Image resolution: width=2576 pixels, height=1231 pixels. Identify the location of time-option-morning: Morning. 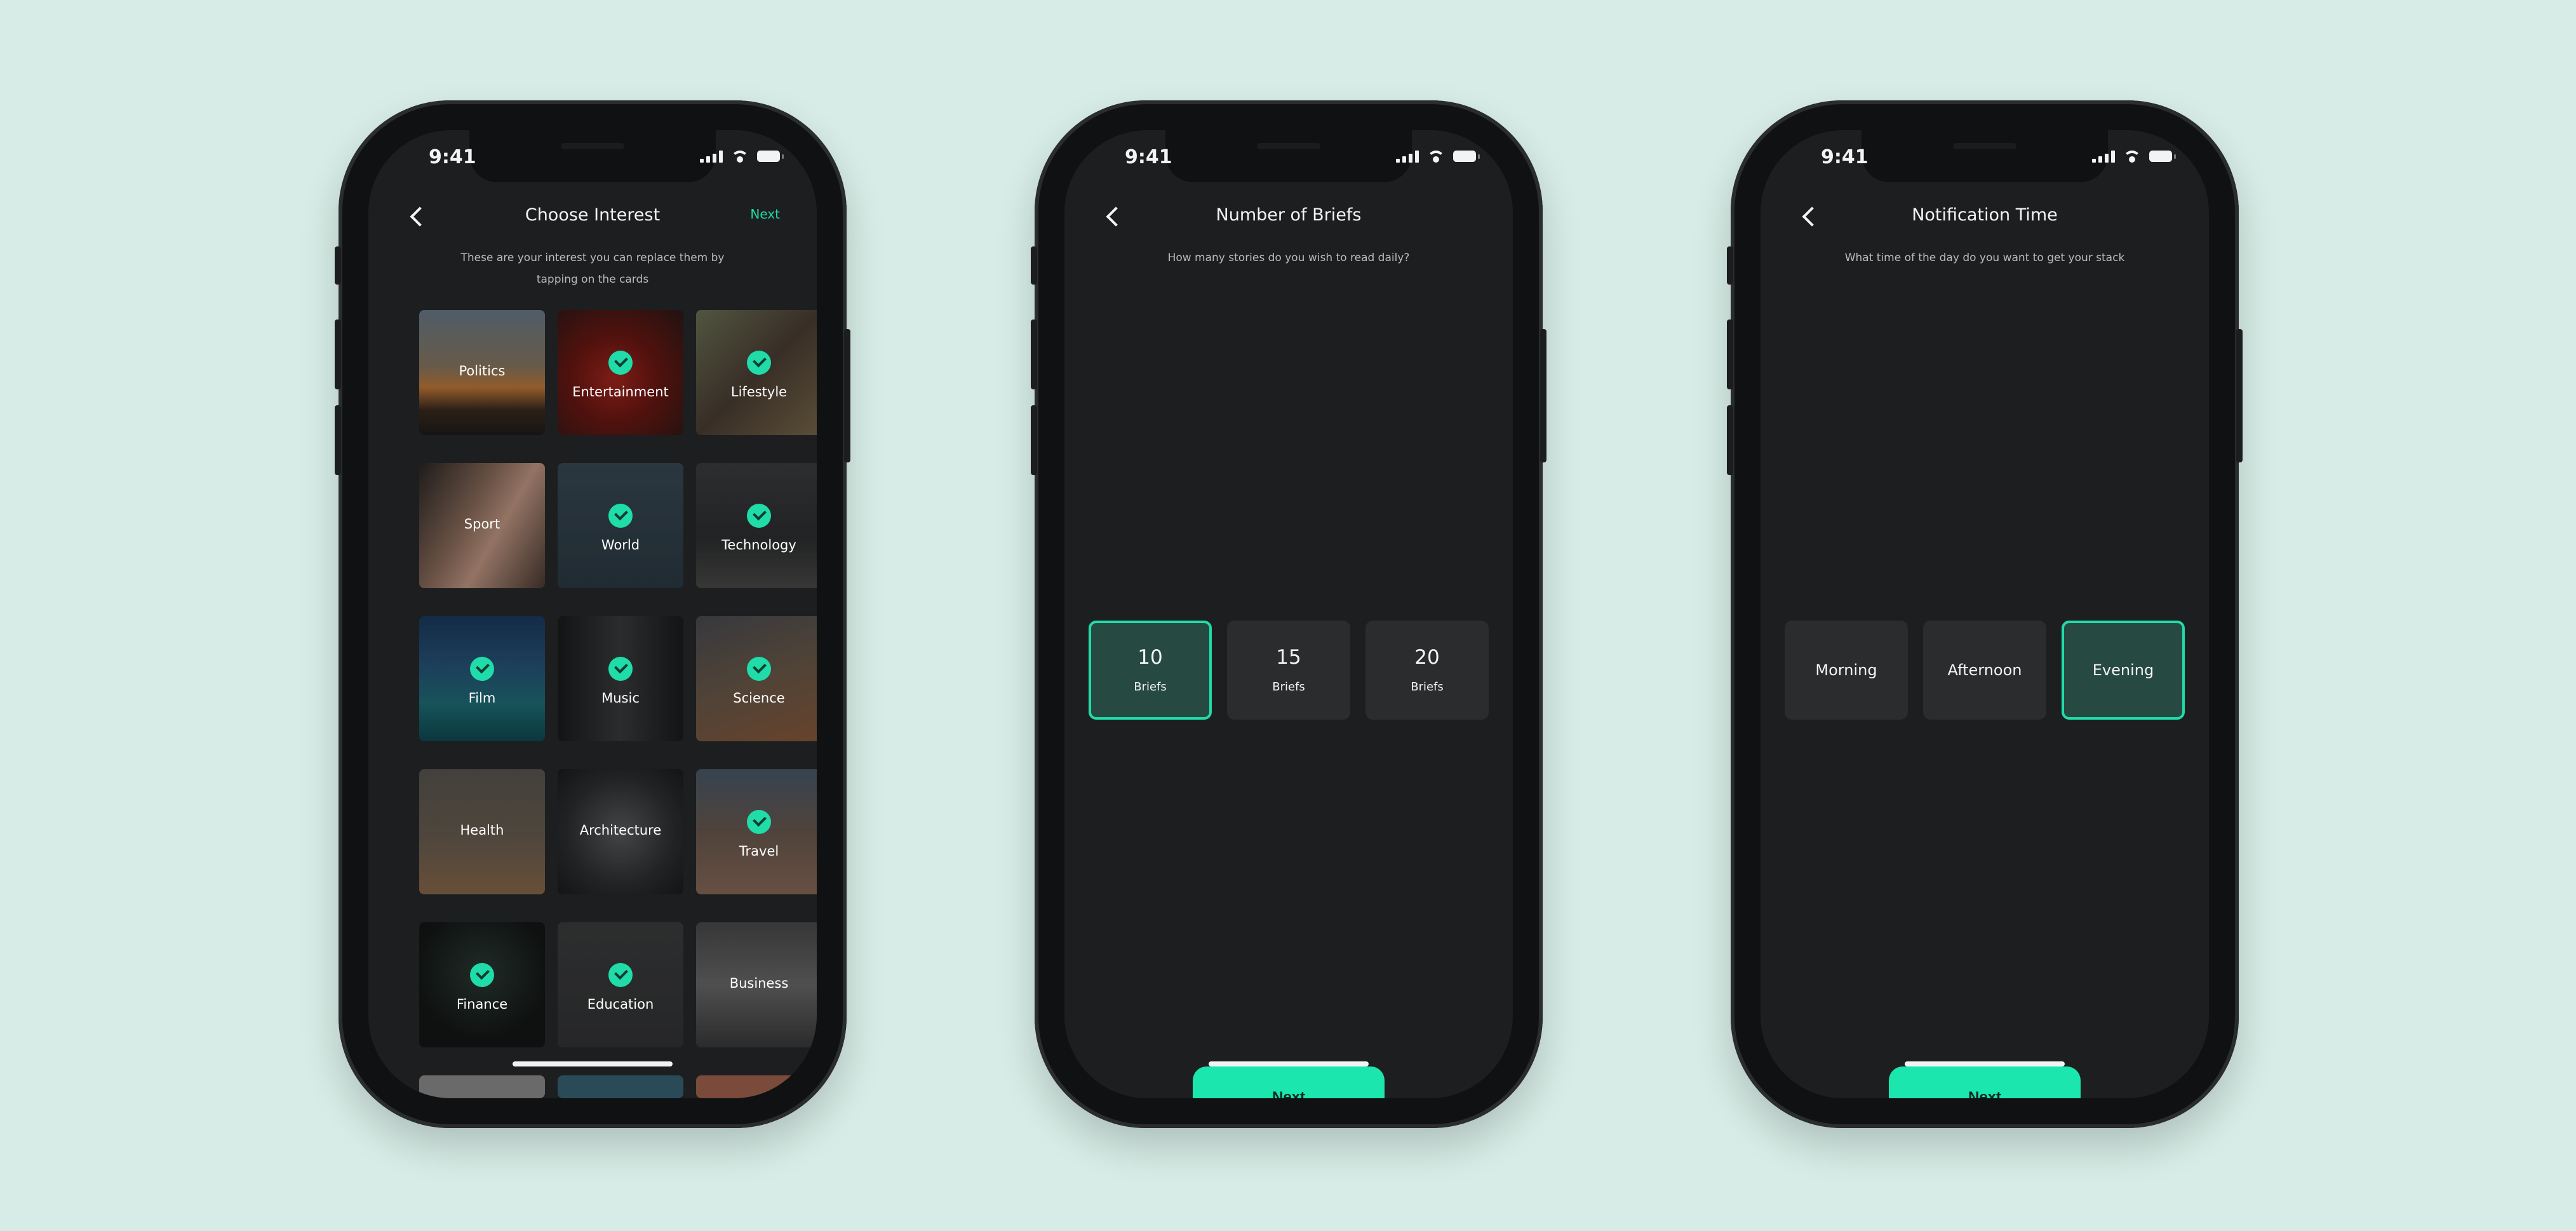
(1846, 670).